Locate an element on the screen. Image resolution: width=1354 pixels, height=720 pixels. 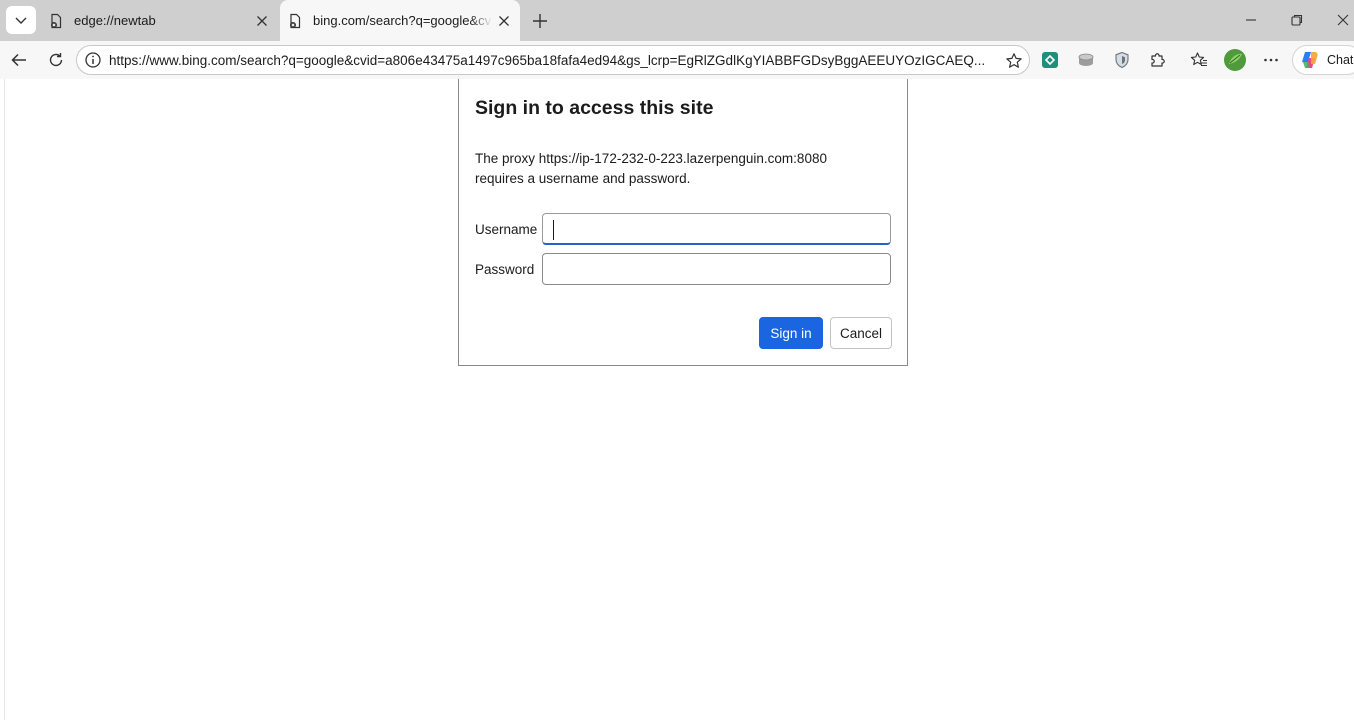
extension-green-icon is located at coordinates (1050, 60).